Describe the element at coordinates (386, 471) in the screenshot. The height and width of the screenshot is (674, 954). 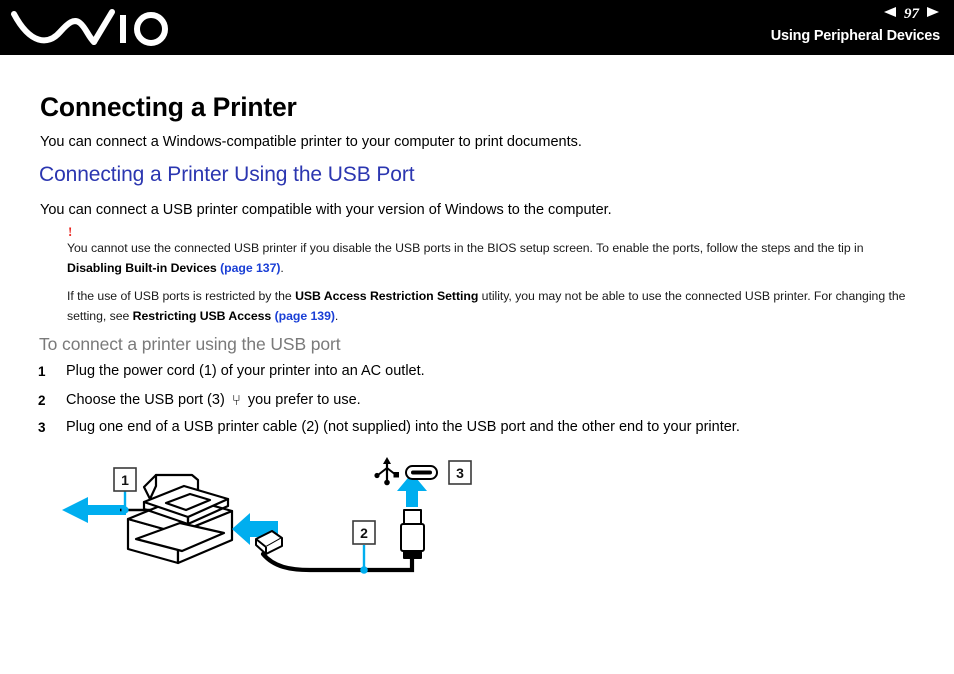
I see `usb-trident-icon` at that location.